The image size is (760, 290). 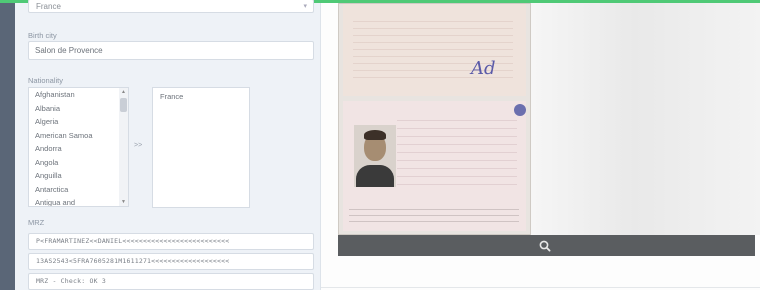 What do you see at coordinates (171, 281) in the screenshot?
I see `mrz-line-3: MRZ - Check: OK 3` at bounding box center [171, 281].